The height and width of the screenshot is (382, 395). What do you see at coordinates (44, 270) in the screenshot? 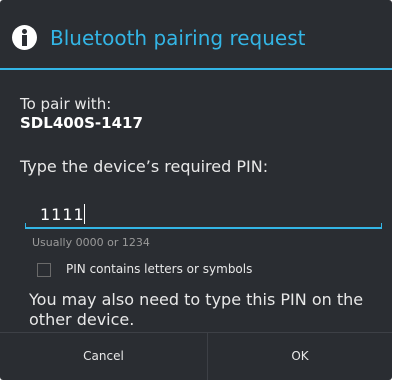
I see `pin-letters-checkbox` at bounding box center [44, 270].